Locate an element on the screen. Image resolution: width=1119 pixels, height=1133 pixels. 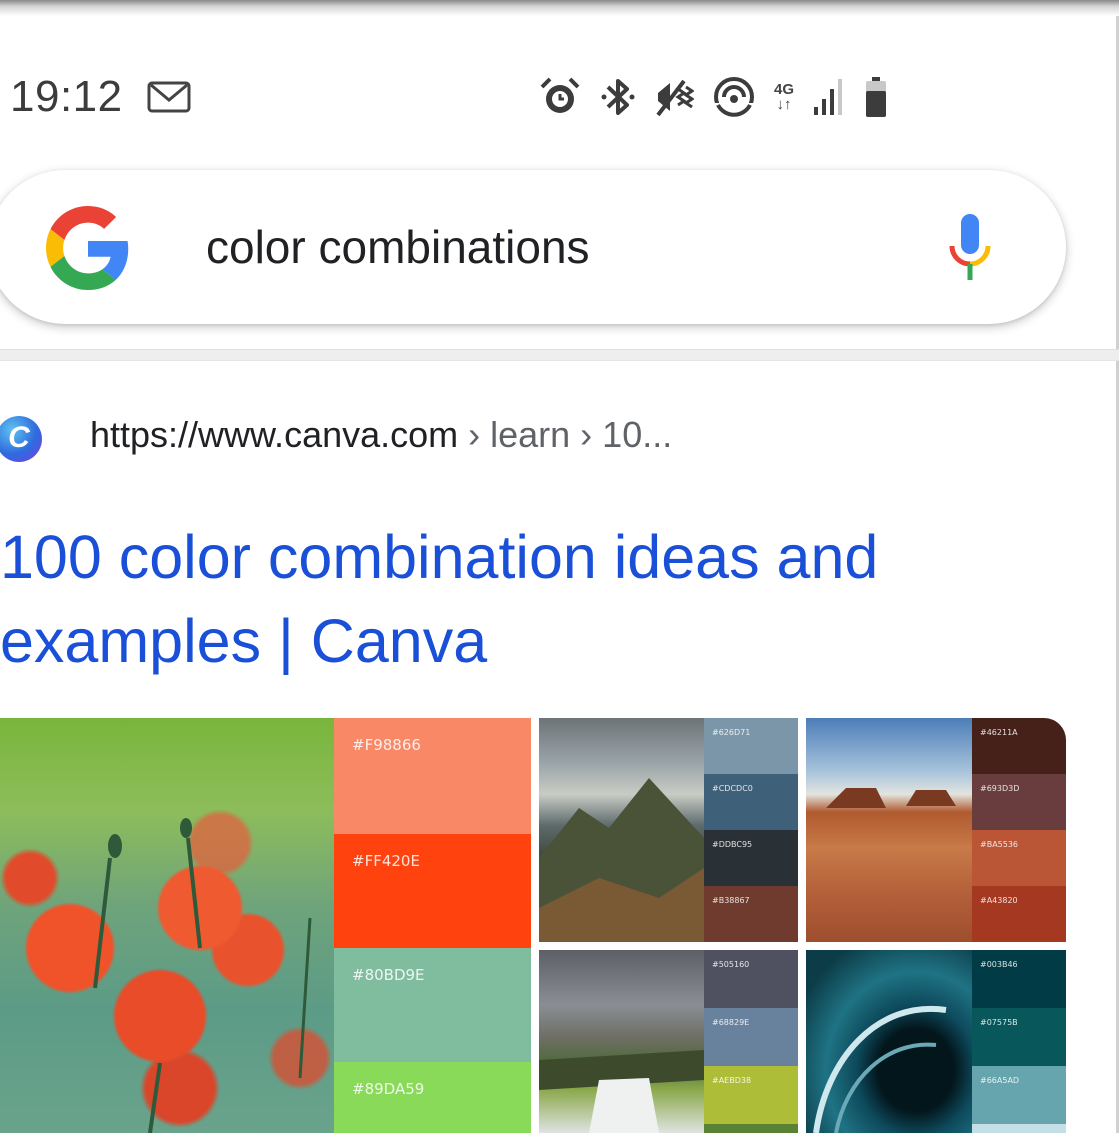
waterfall-photo is located at coordinates (621, 1041).